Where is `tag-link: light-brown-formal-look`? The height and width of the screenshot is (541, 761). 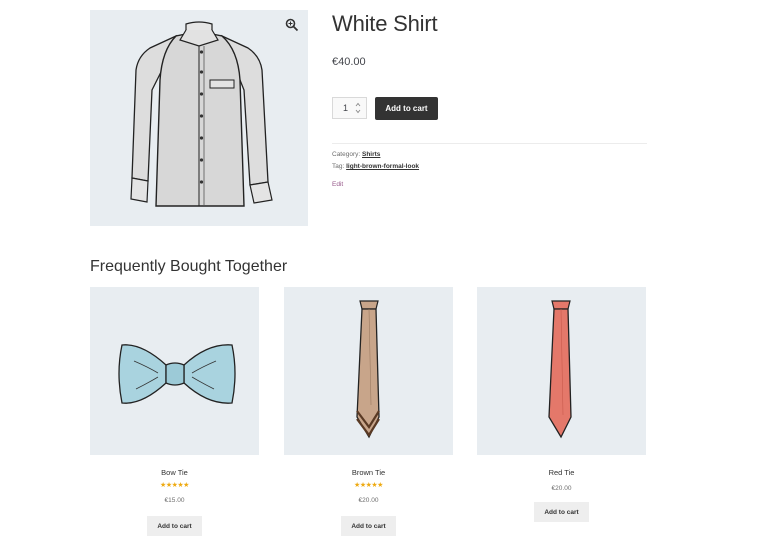 tag-link: light-brown-formal-look is located at coordinates (382, 166).